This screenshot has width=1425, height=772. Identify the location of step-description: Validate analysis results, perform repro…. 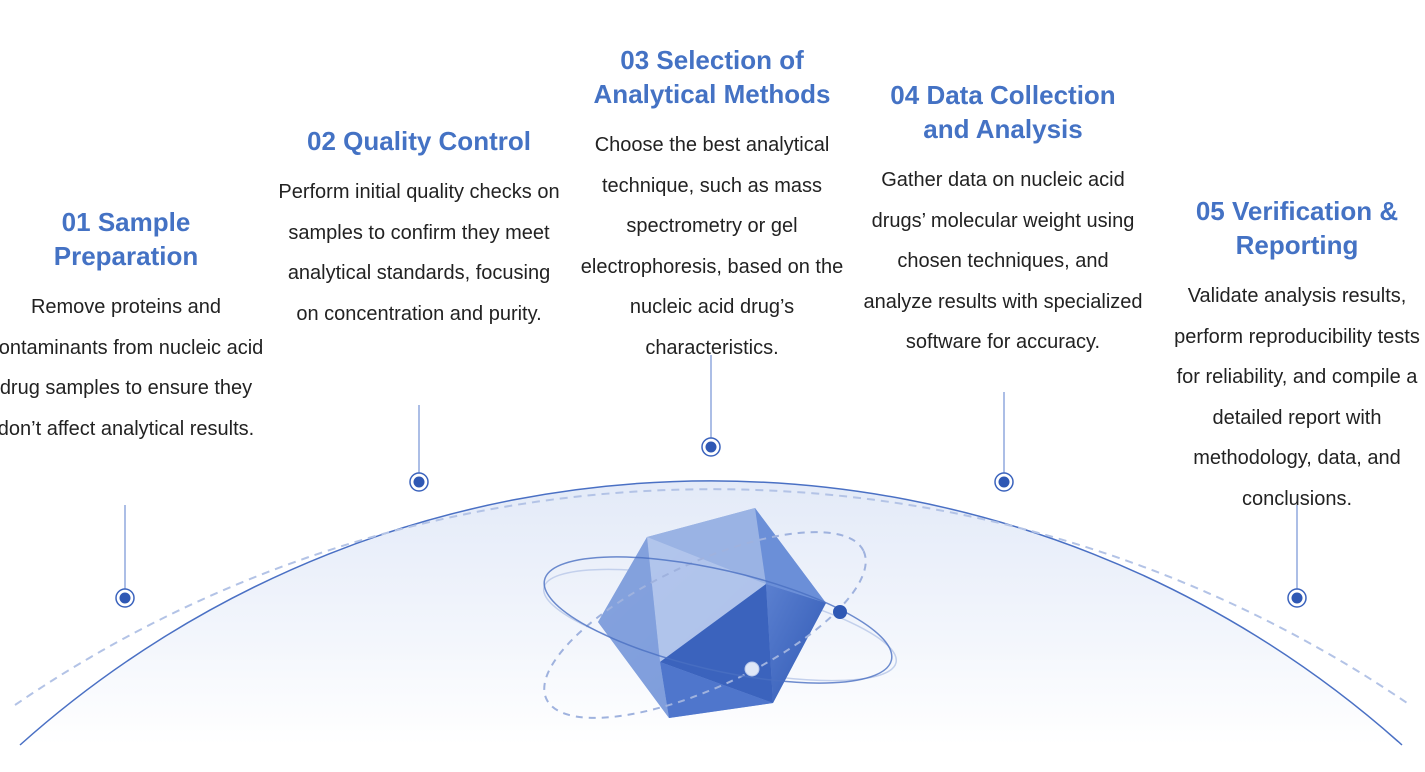
(1297, 397).